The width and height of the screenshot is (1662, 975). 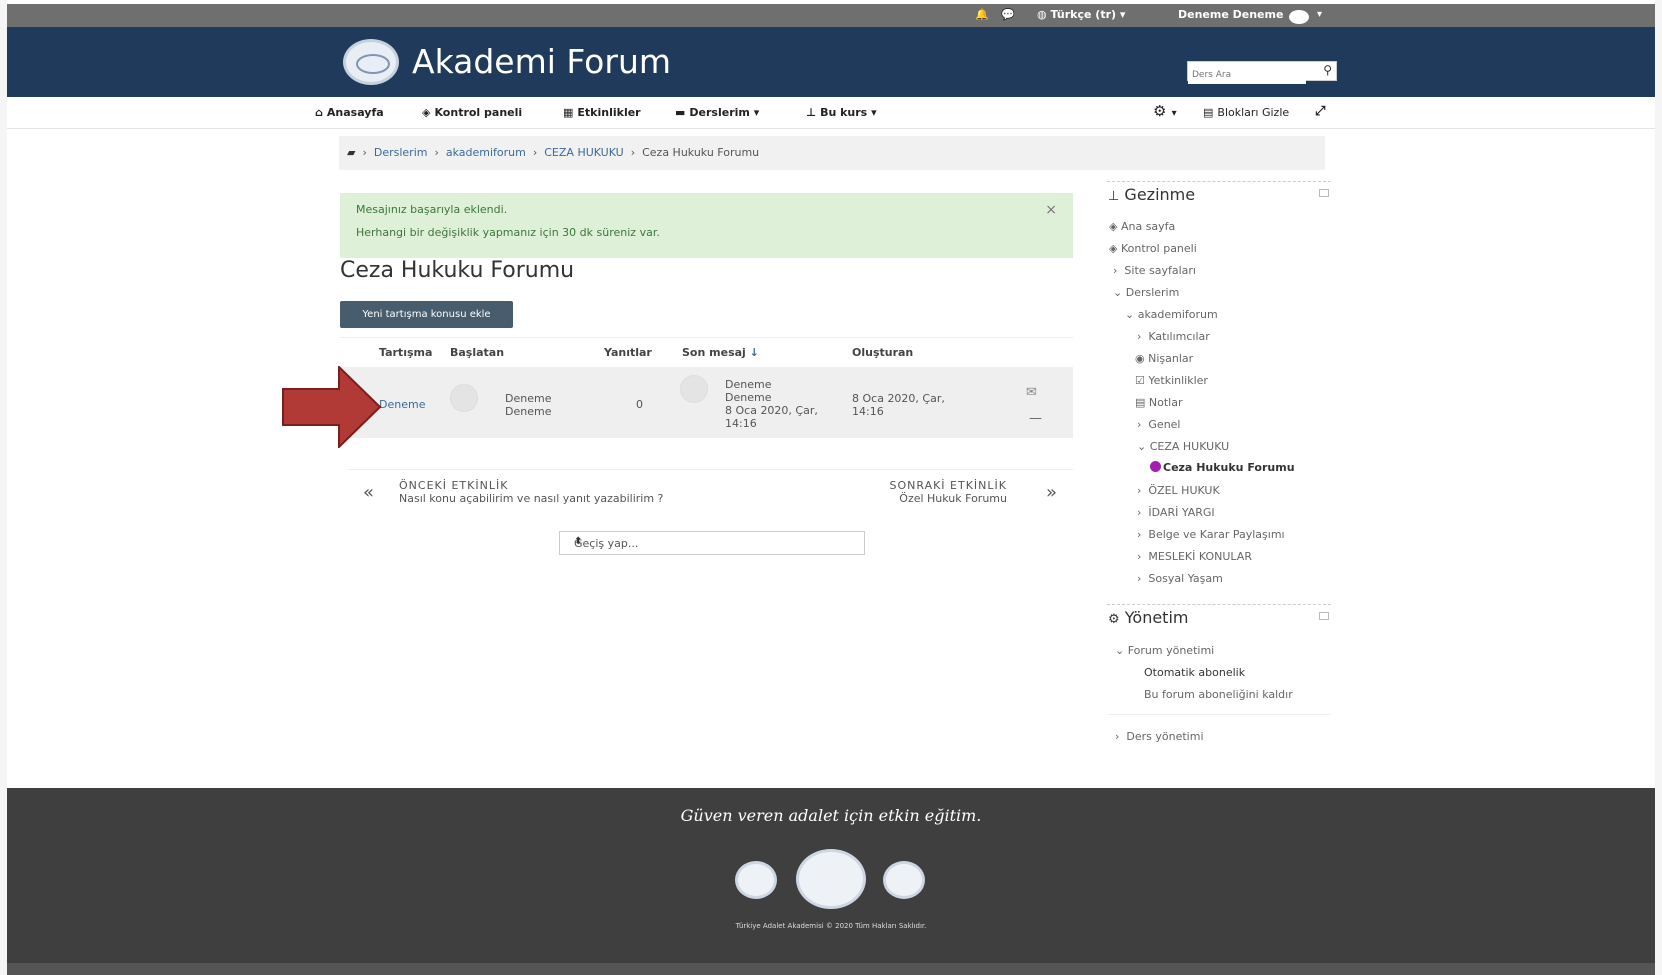 What do you see at coordinates (756, 880) in the screenshot?
I see `footer-logo-left` at bounding box center [756, 880].